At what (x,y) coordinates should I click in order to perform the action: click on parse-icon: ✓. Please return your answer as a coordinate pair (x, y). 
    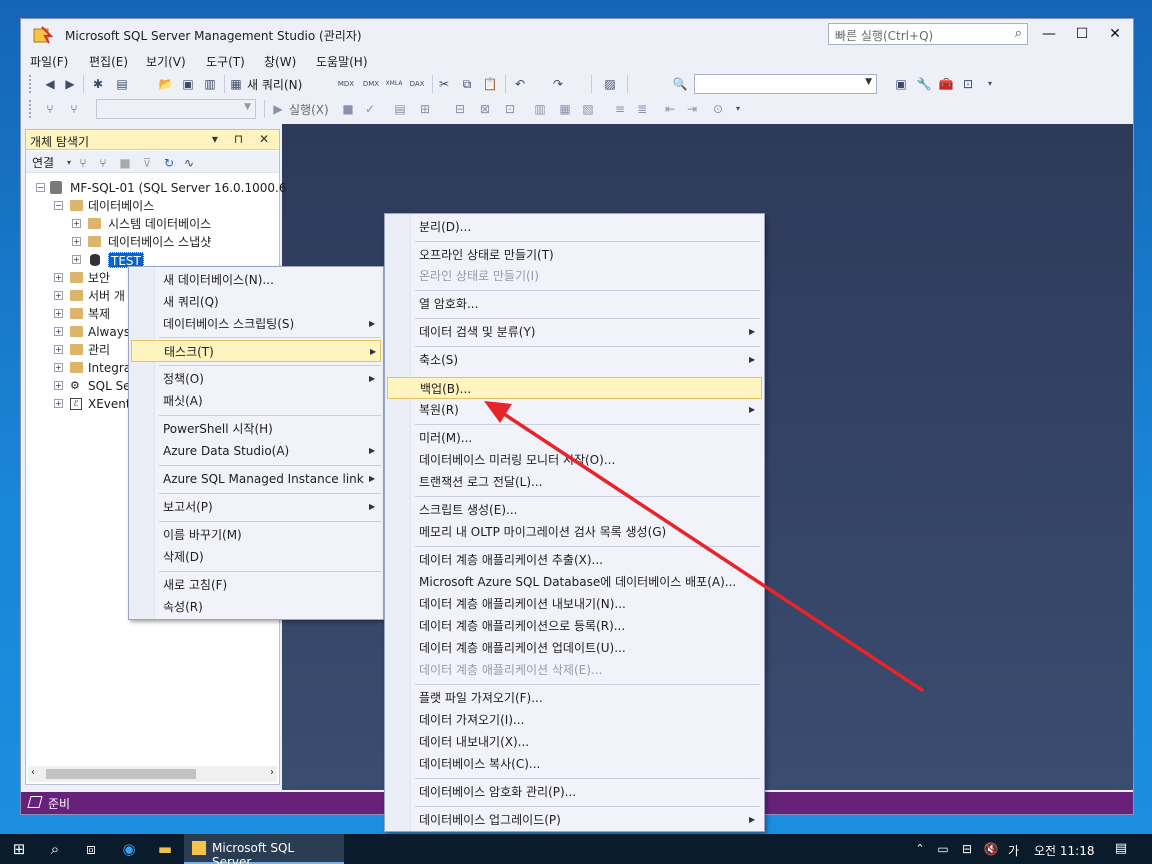
    Looking at the image, I should click on (370, 109).